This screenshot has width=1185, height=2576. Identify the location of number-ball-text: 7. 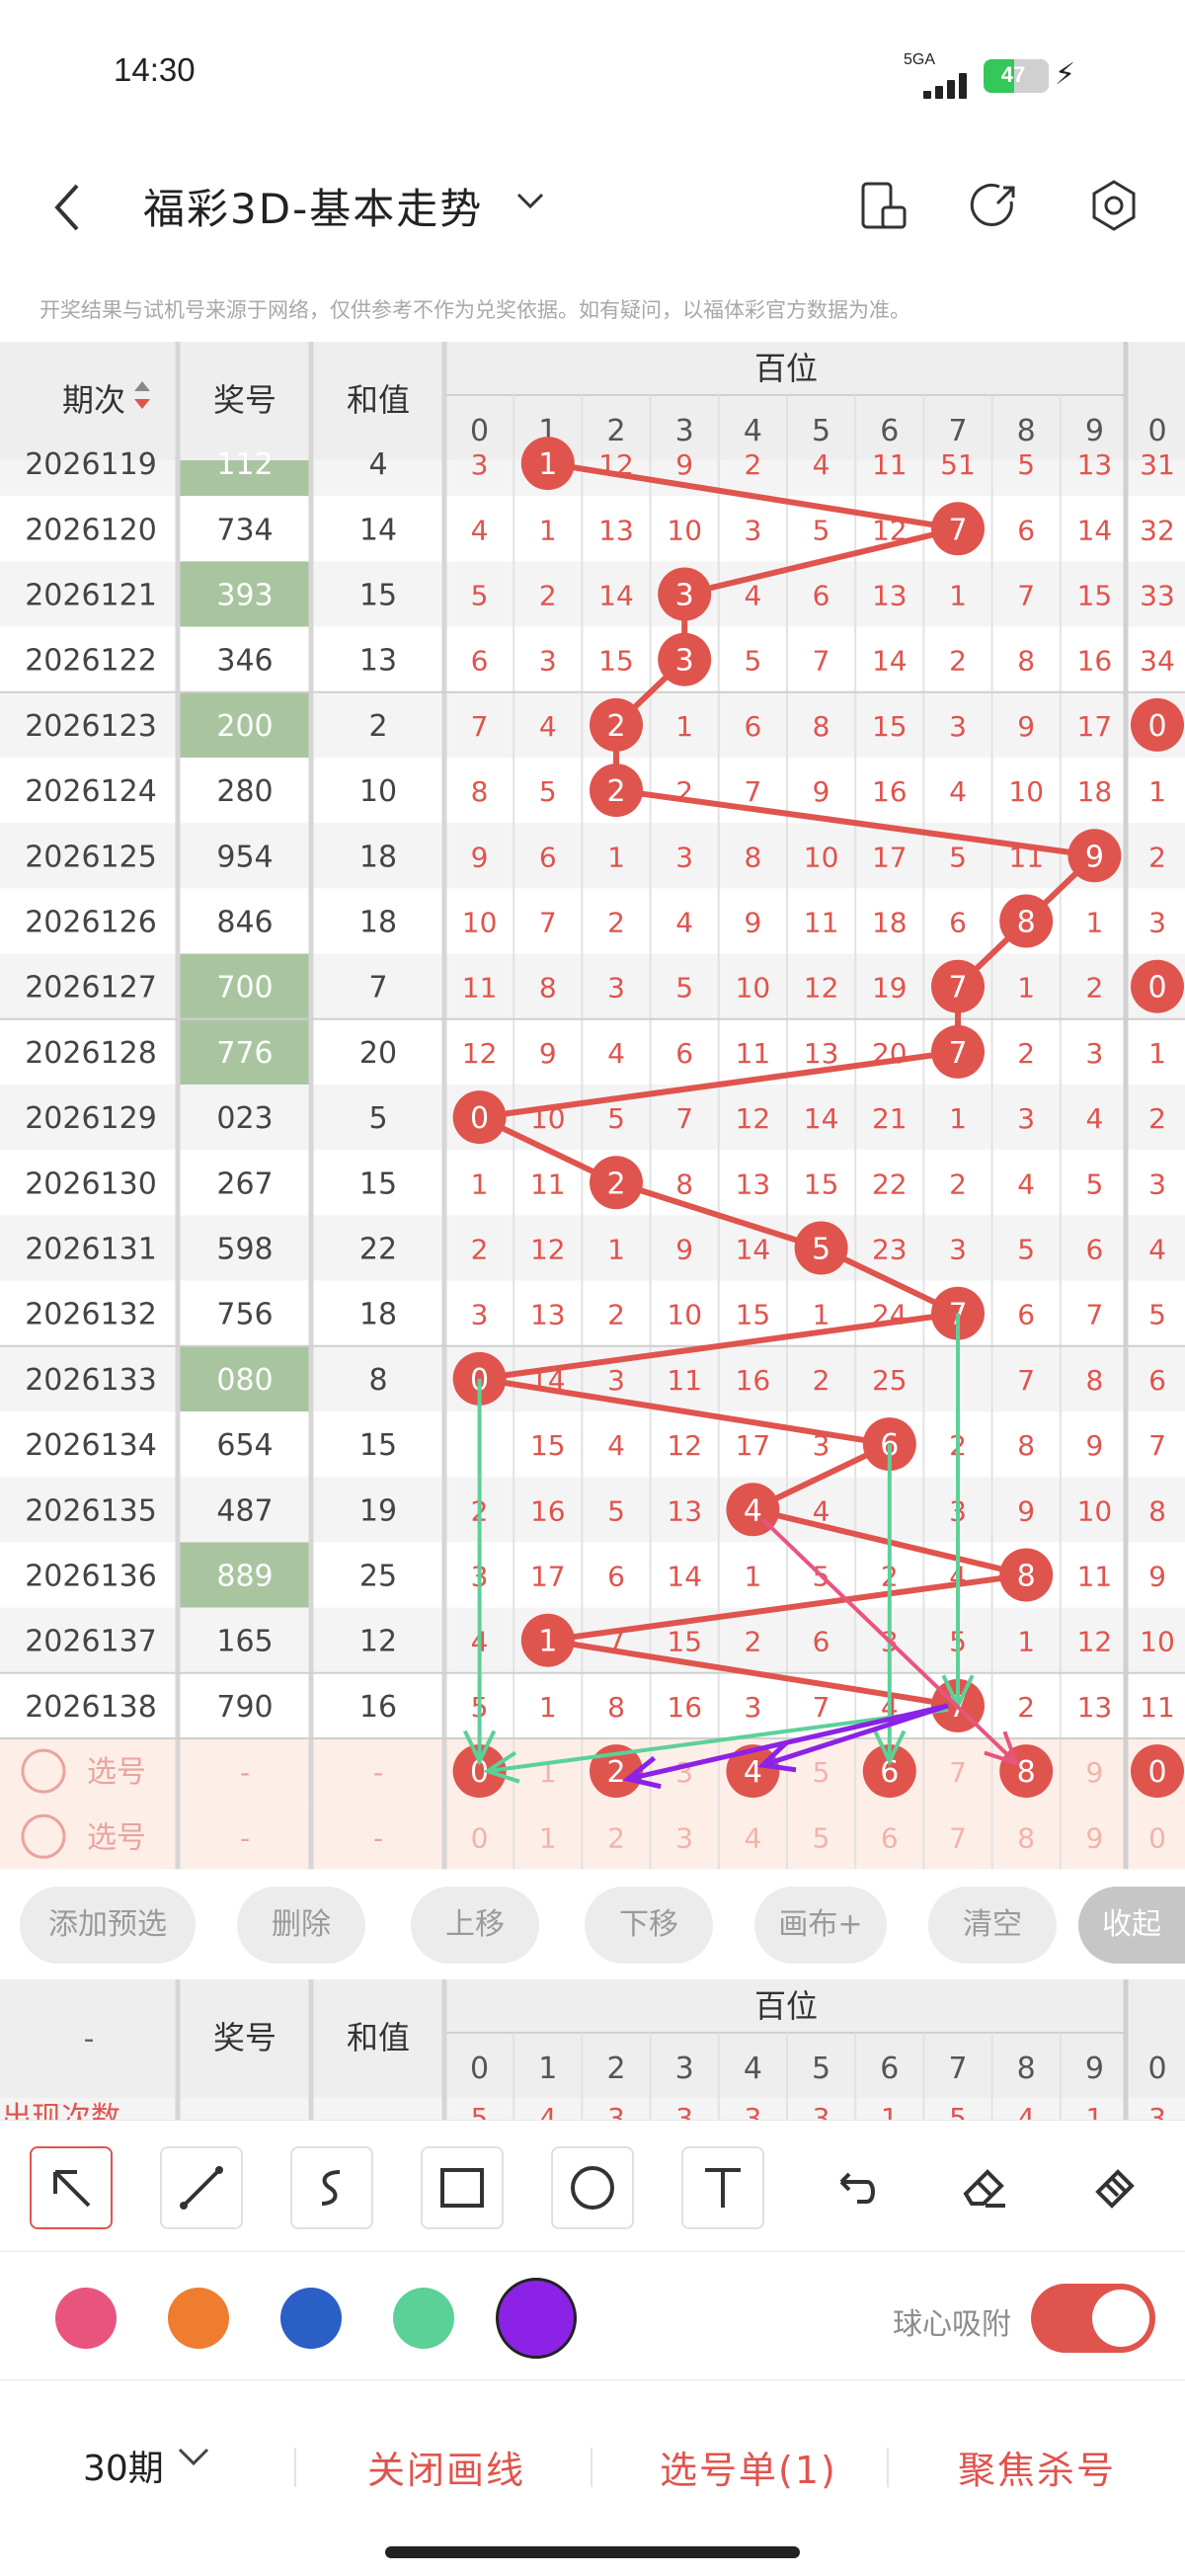
(957, 530).